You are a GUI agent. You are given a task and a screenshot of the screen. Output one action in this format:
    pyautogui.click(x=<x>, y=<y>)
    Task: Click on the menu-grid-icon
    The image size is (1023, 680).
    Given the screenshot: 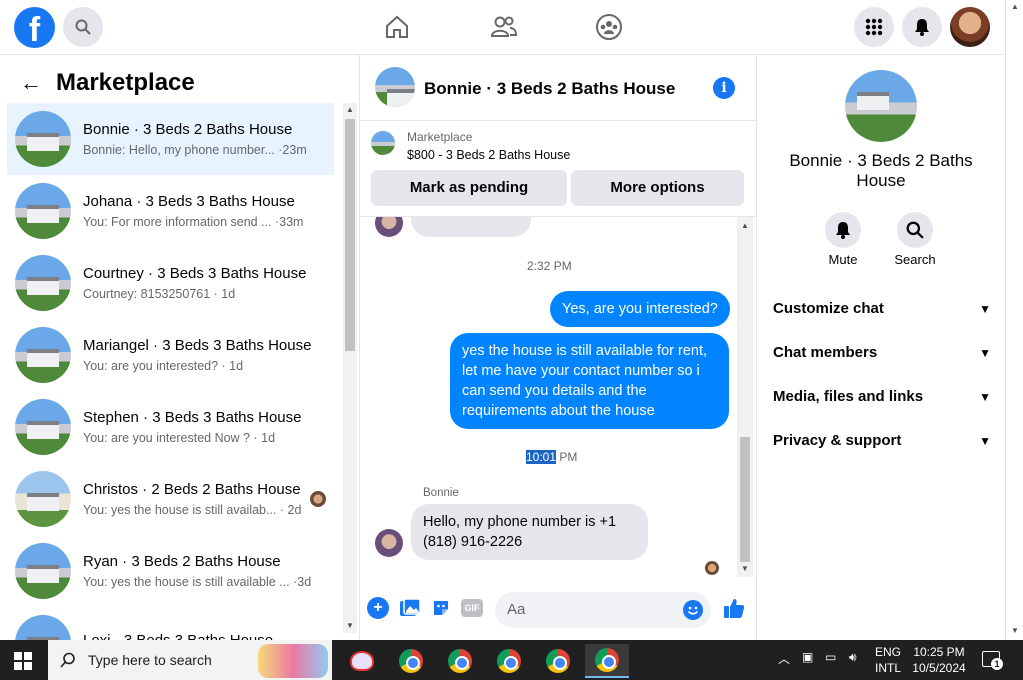 What is the action you would take?
    pyautogui.click(x=874, y=27)
    